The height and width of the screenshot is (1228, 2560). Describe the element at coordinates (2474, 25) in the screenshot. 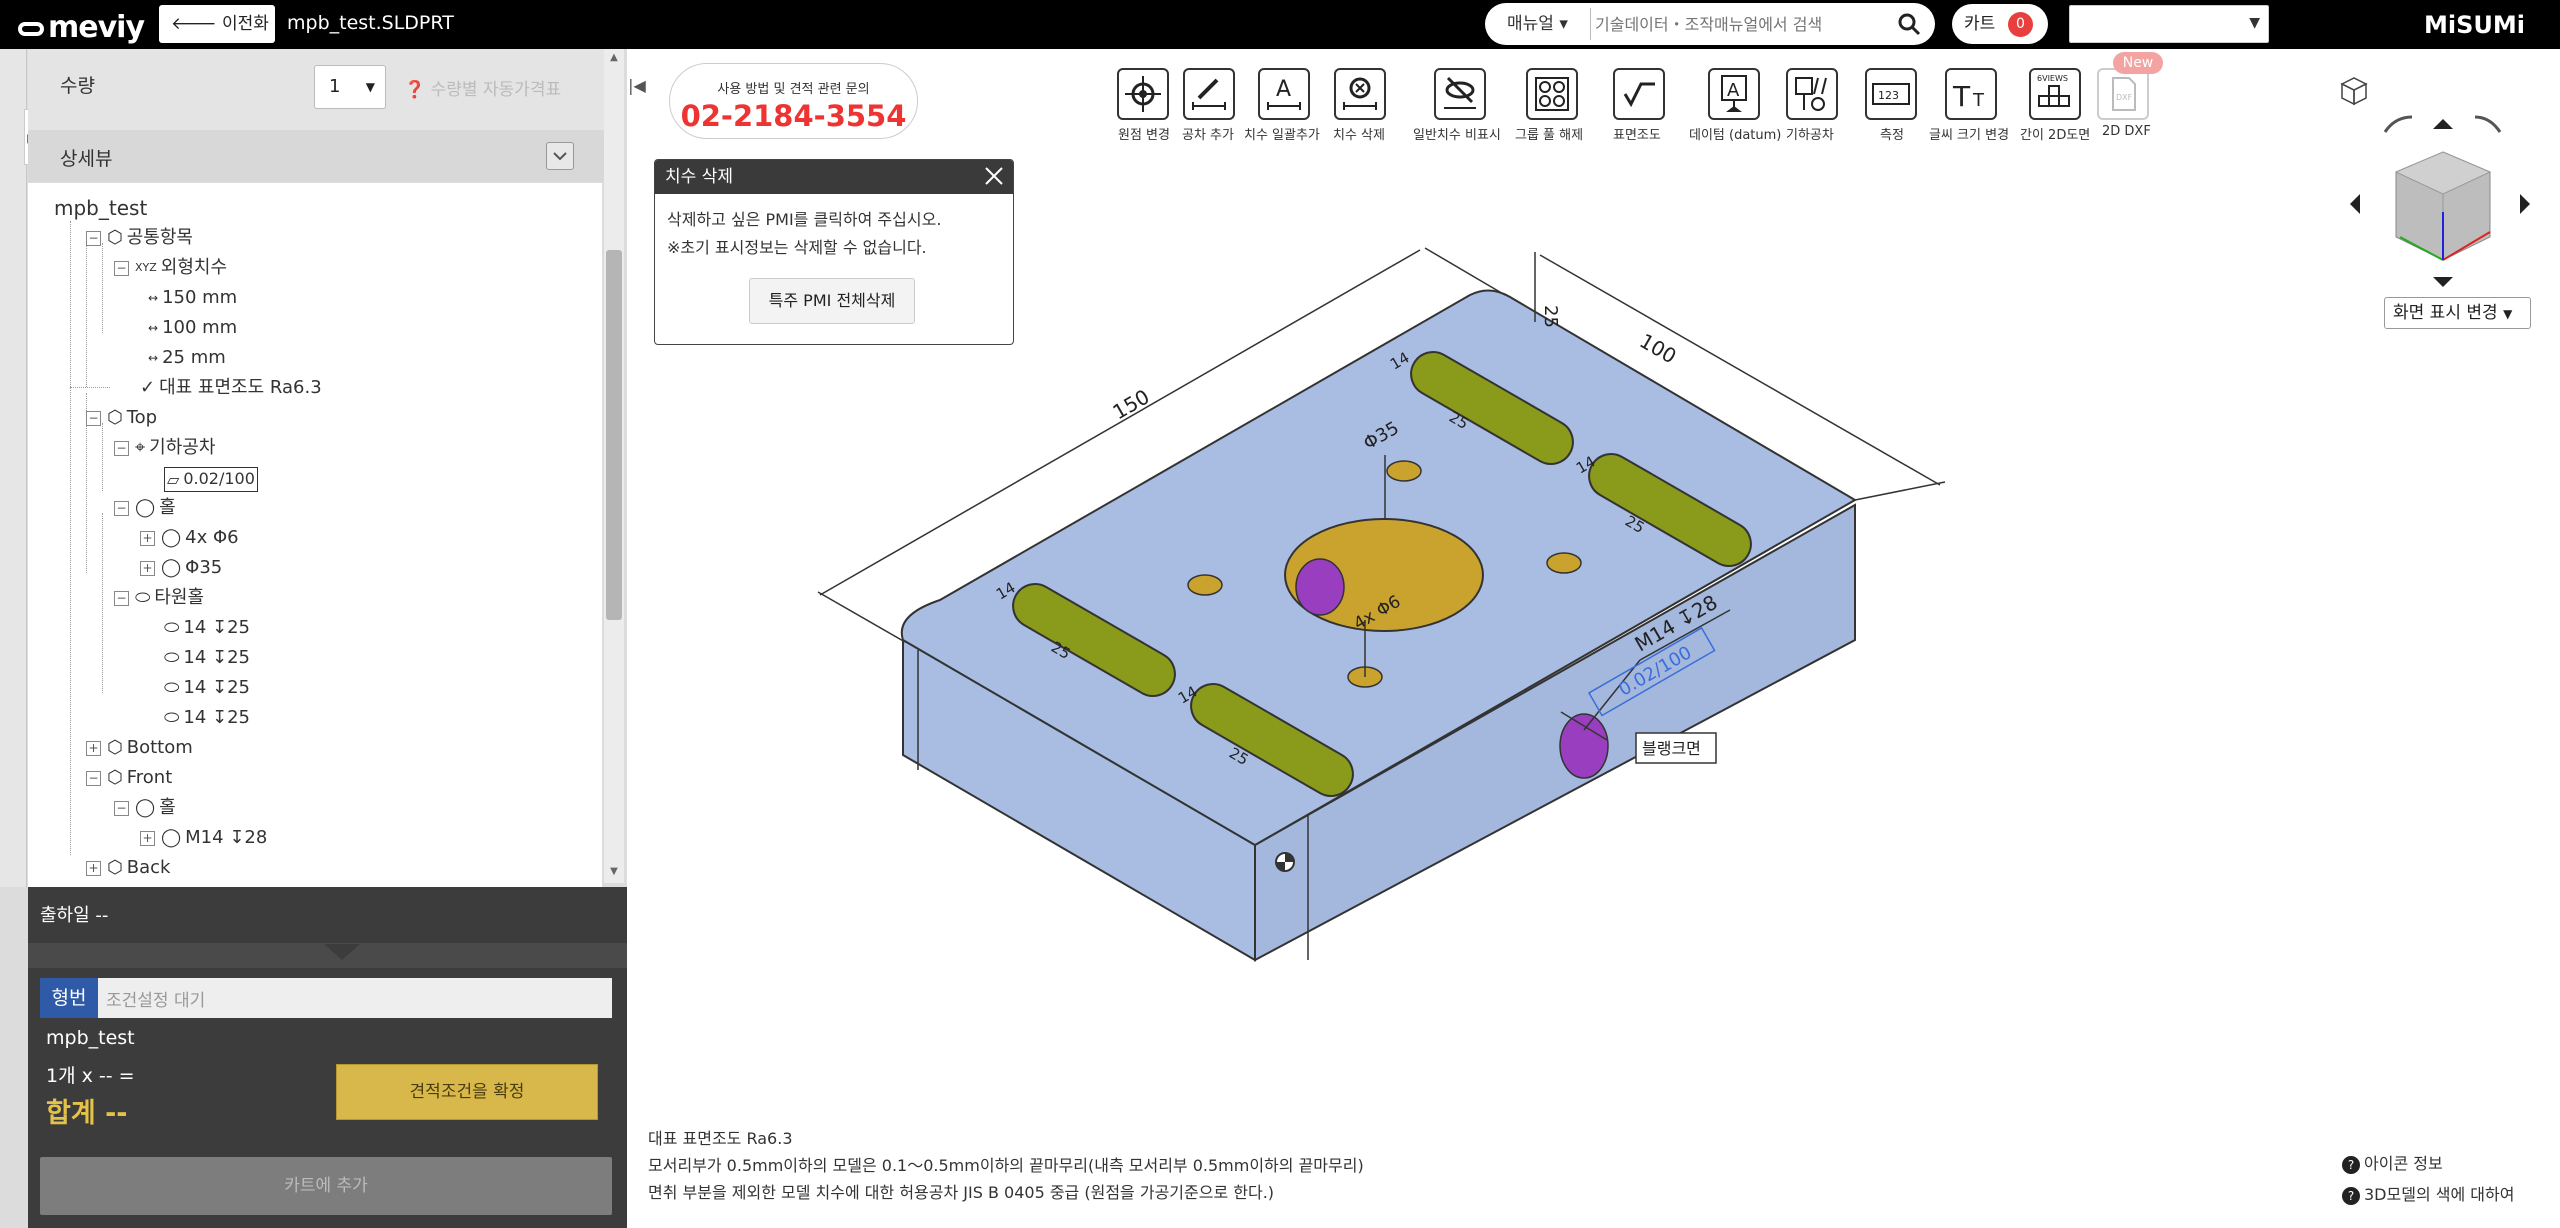

I see `misumi-logo: MiSUMi` at that location.